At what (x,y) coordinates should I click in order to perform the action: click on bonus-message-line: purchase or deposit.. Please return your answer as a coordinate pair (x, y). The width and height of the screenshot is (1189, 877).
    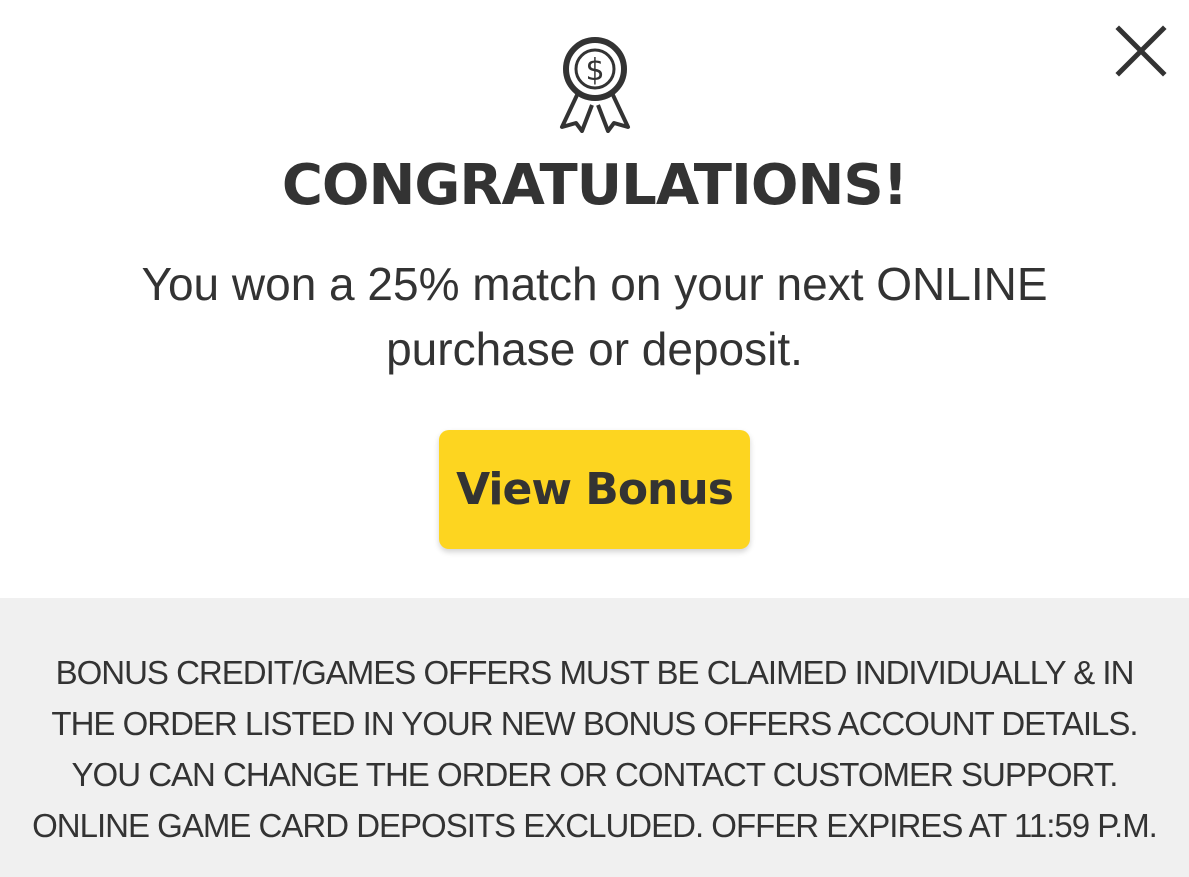
    Looking at the image, I should click on (594, 349).